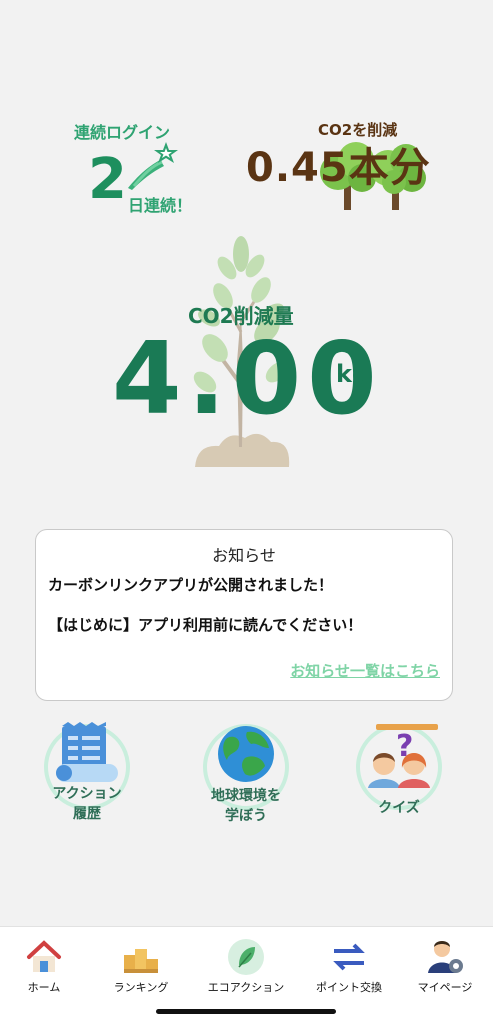 The width and height of the screenshot is (493, 1025). I want to click on scroll-document-icon, so click(87, 752).